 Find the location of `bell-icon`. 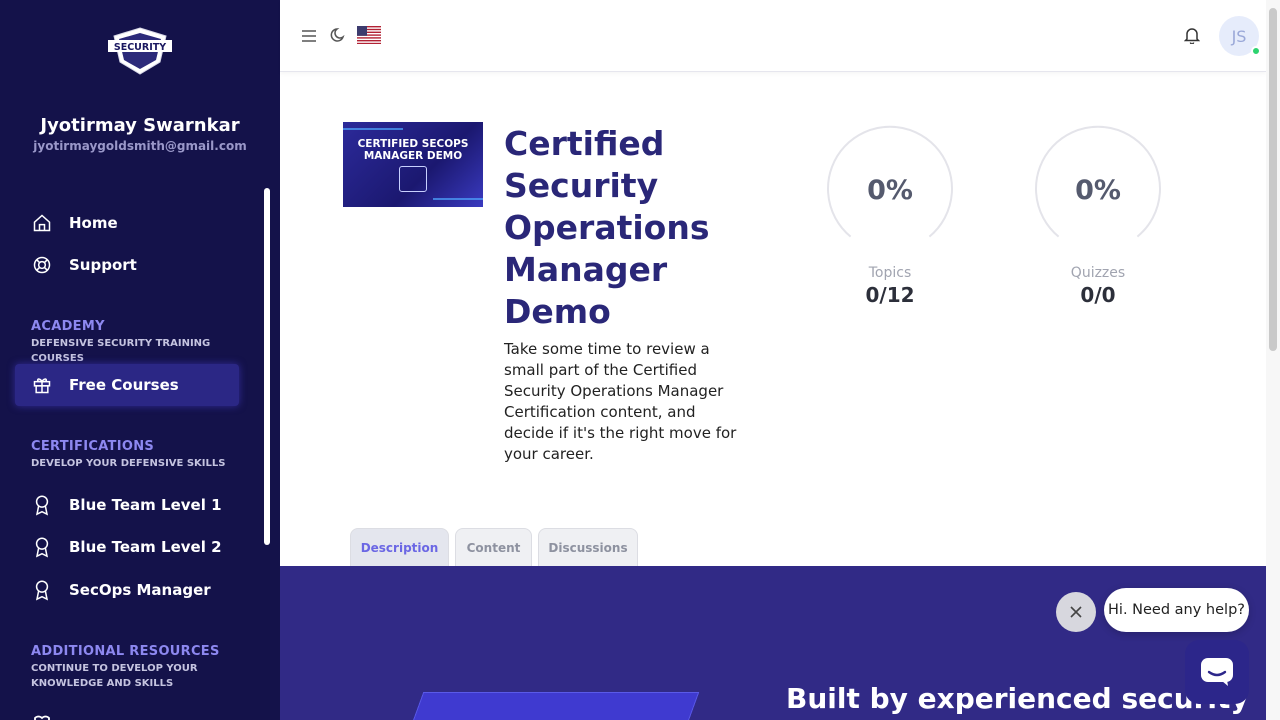

bell-icon is located at coordinates (1192, 37).